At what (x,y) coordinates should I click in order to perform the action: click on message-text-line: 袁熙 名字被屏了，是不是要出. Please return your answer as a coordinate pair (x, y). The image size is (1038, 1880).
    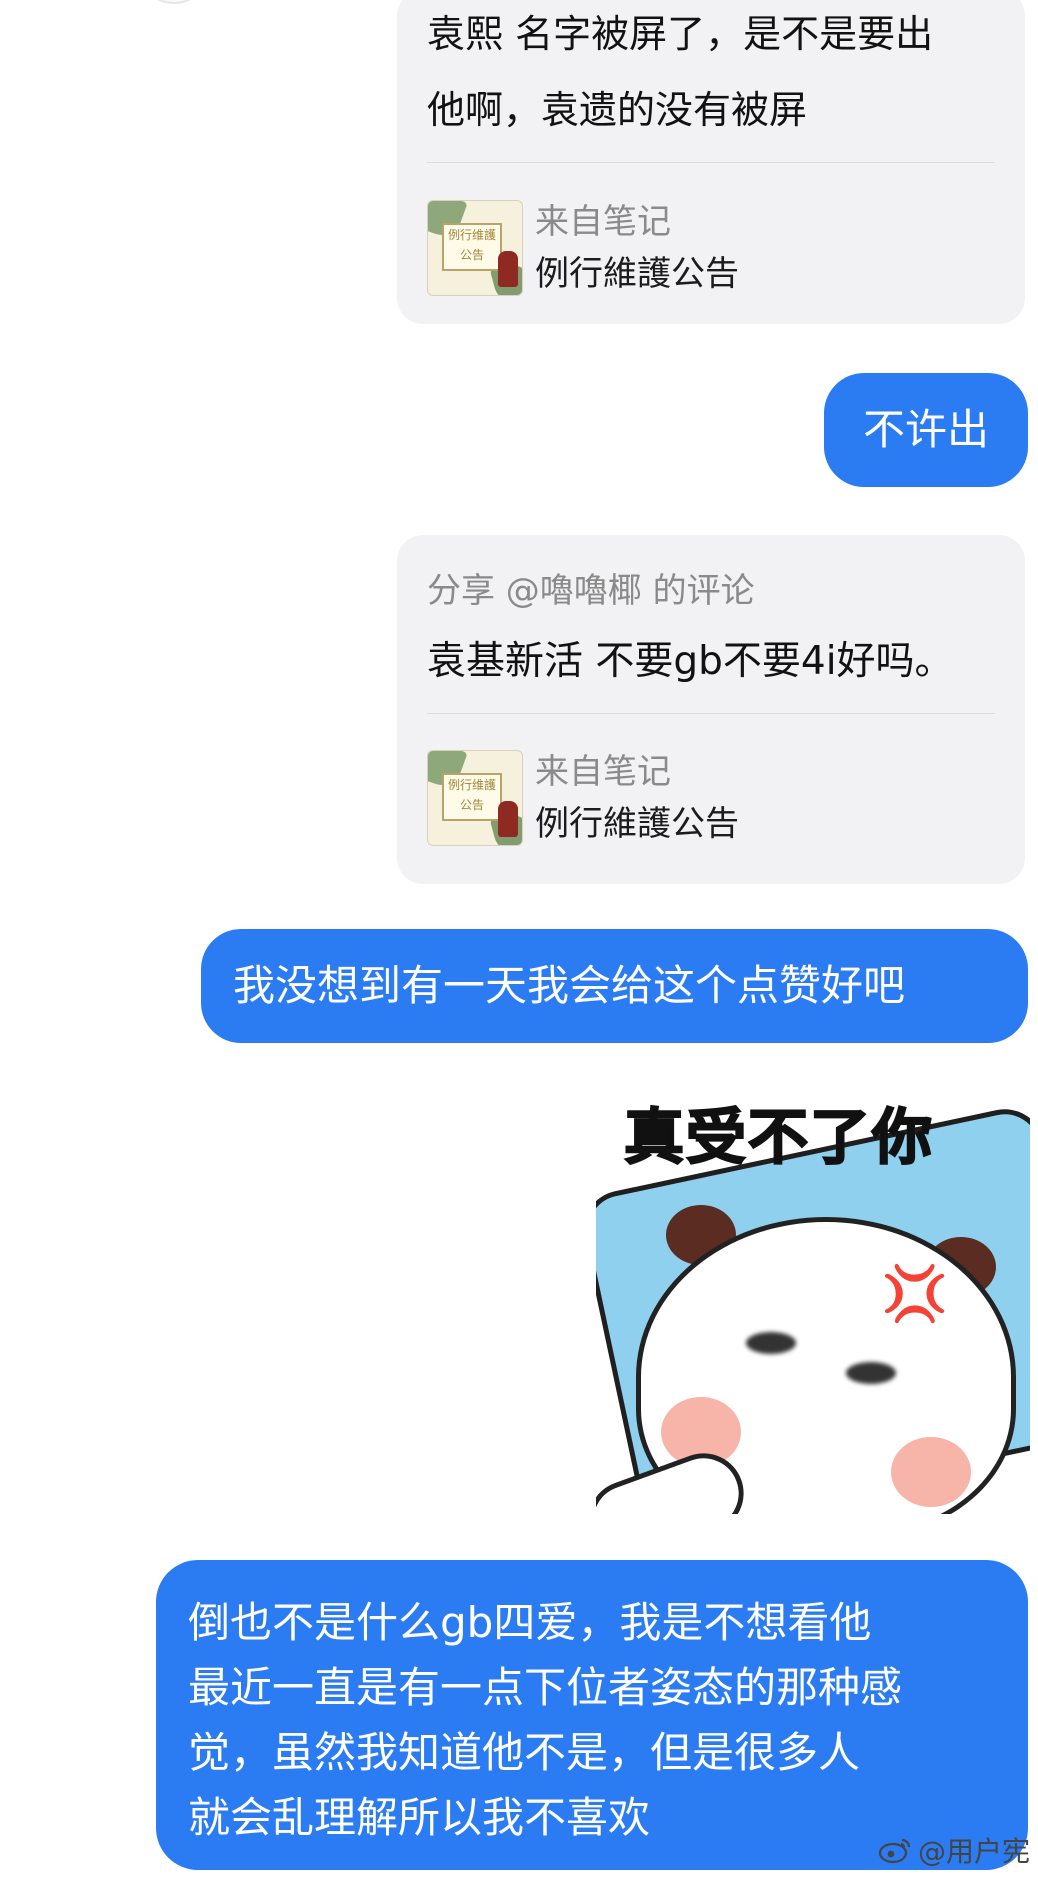
    Looking at the image, I should click on (680, 34).